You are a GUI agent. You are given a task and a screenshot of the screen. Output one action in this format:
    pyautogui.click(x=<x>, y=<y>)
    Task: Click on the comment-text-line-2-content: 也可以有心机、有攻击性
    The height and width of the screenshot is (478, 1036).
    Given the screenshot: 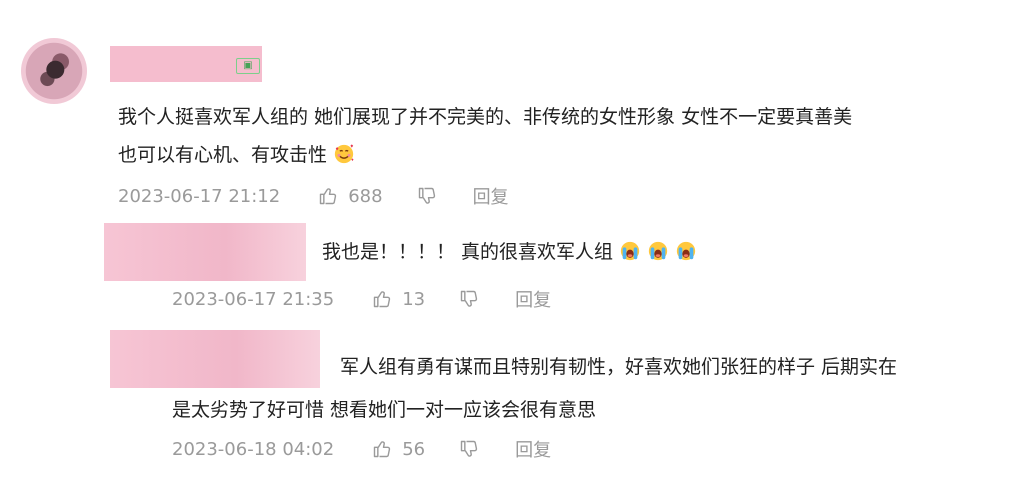 What is the action you would take?
    pyautogui.click(x=223, y=155)
    